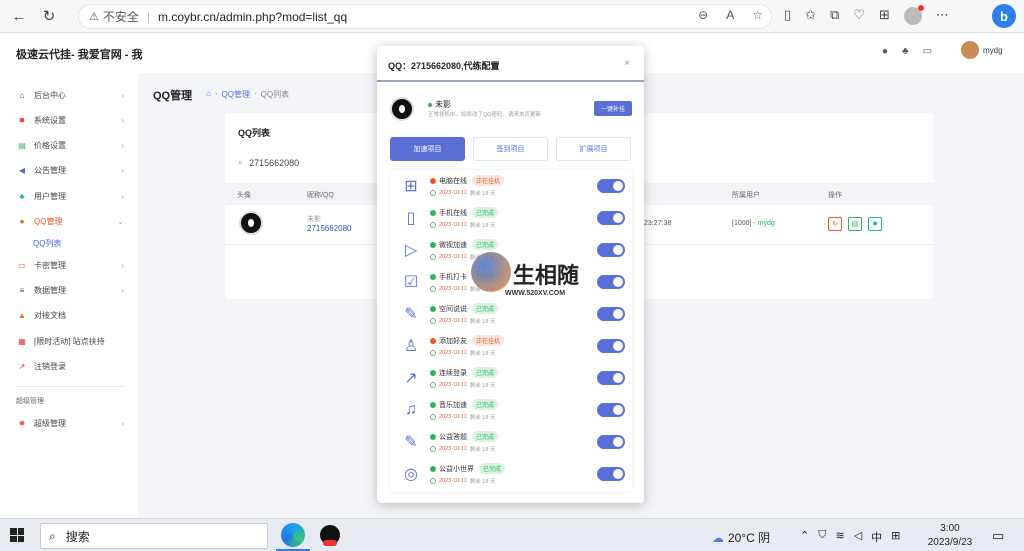 Image resolution: width=1024 pixels, height=551 pixels. What do you see at coordinates (72, 196) in the screenshot?
I see `sidebar-item-users: ♣ 用户管理 ›` at bounding box center [72, 196].